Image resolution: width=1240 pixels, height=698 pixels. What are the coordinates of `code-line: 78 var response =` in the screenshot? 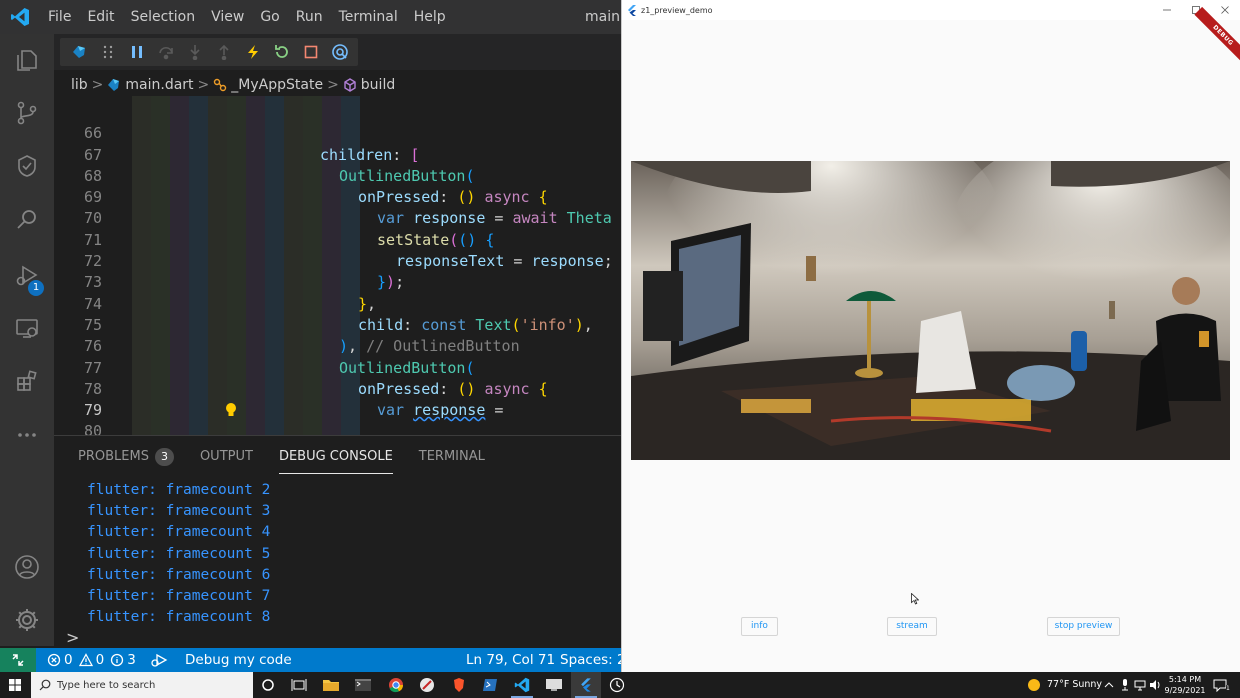 It's located at (337, 388).